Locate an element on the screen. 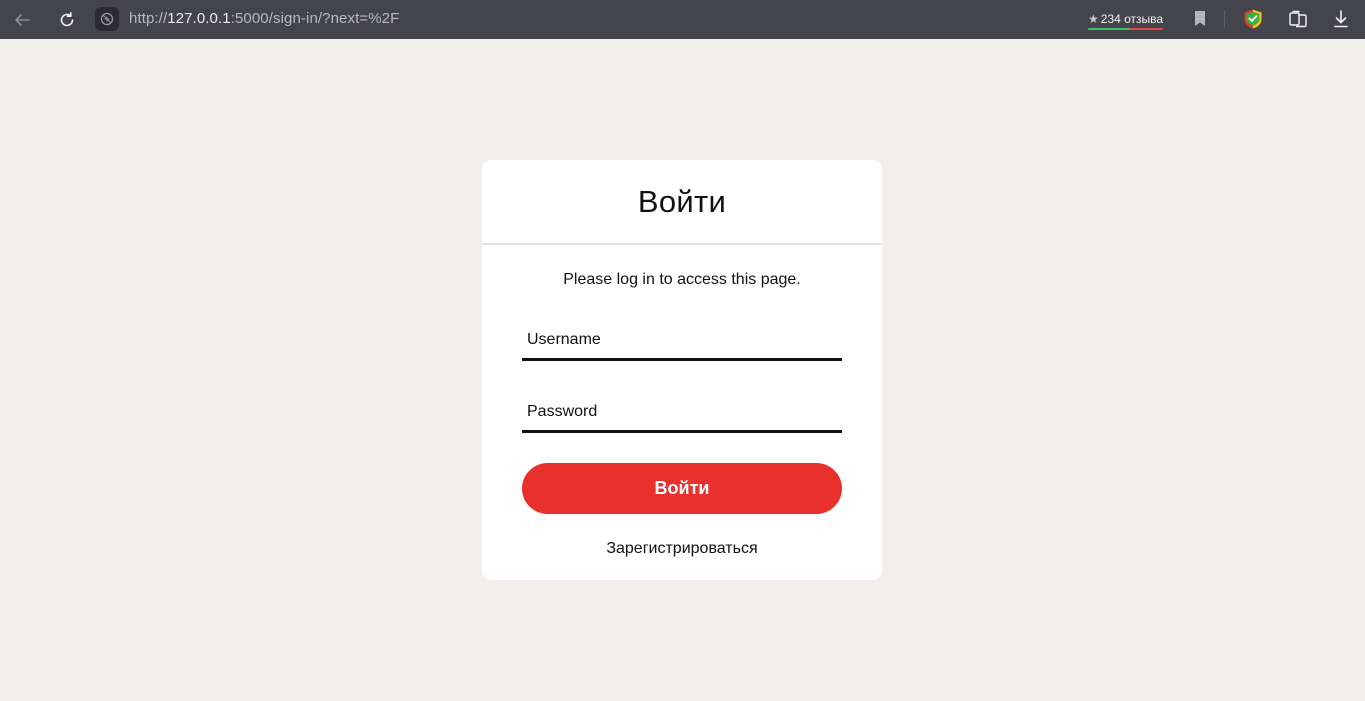  collections-button is located at coordinates (1298, 21).